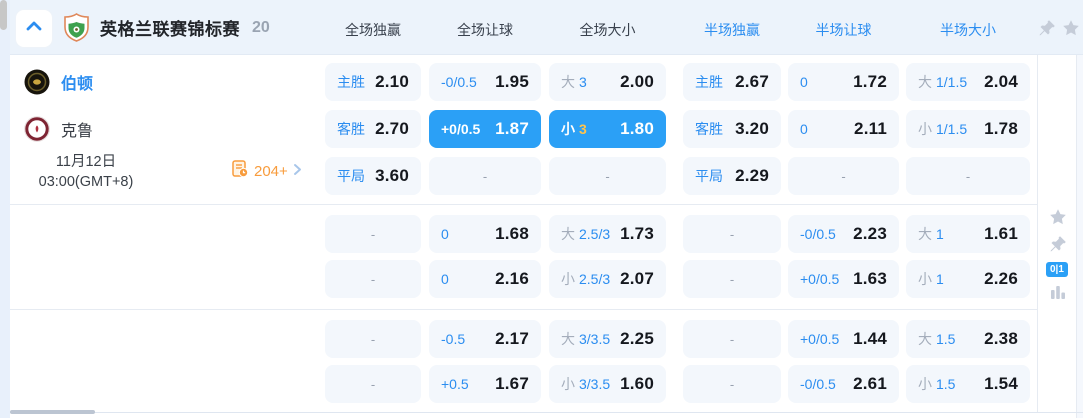  Describe the element at coordinates (485, 279) in the screenshot. I see `odds-cell: 0 2.16` at that location.